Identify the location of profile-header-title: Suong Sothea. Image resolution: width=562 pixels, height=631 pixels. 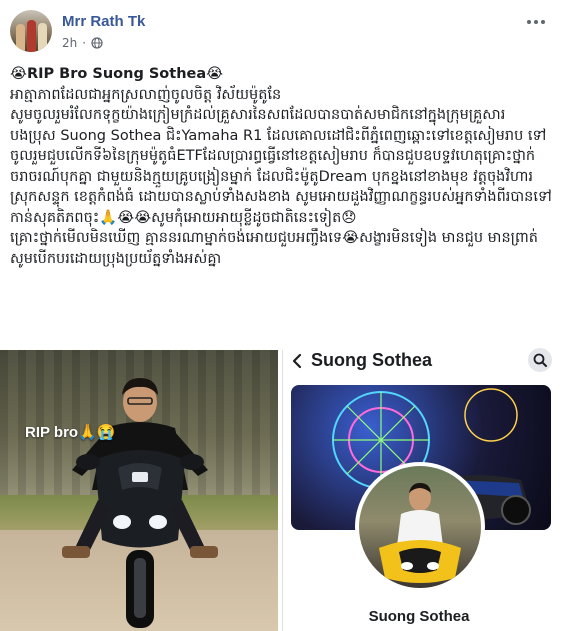
(371, 360).